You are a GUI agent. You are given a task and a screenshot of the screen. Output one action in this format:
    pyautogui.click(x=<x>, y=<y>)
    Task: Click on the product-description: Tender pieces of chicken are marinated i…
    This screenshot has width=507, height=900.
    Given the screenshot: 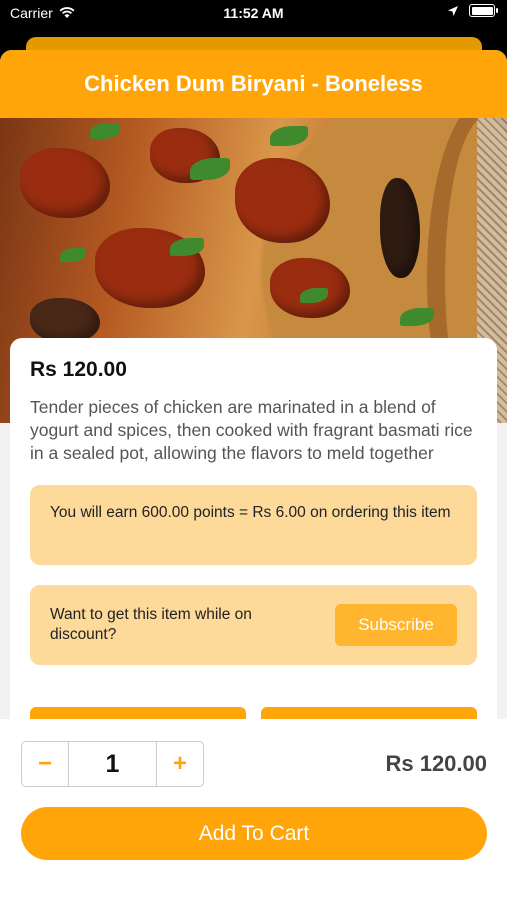 What is the action you would take?
    pyautogui.click(x=251, y=430)
    